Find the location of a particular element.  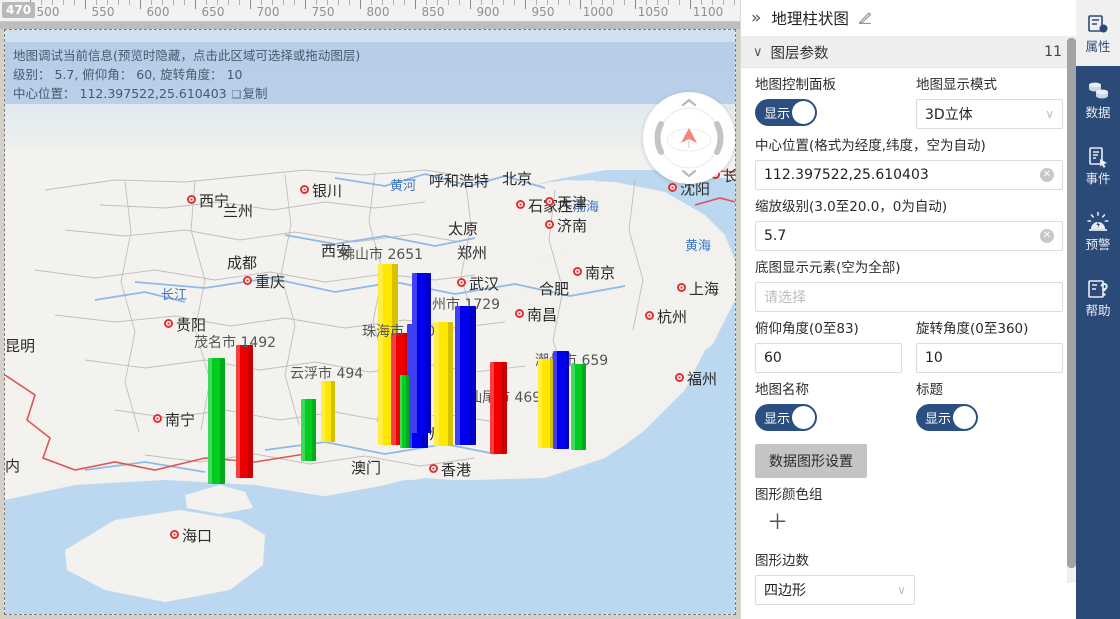

city-name: 天津 is located at coordinates (572, 203).